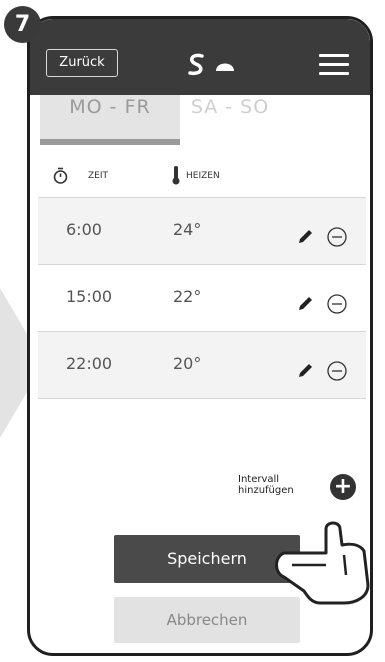  I want to click on interval-row: 22:00 20°, so click(202, 364).